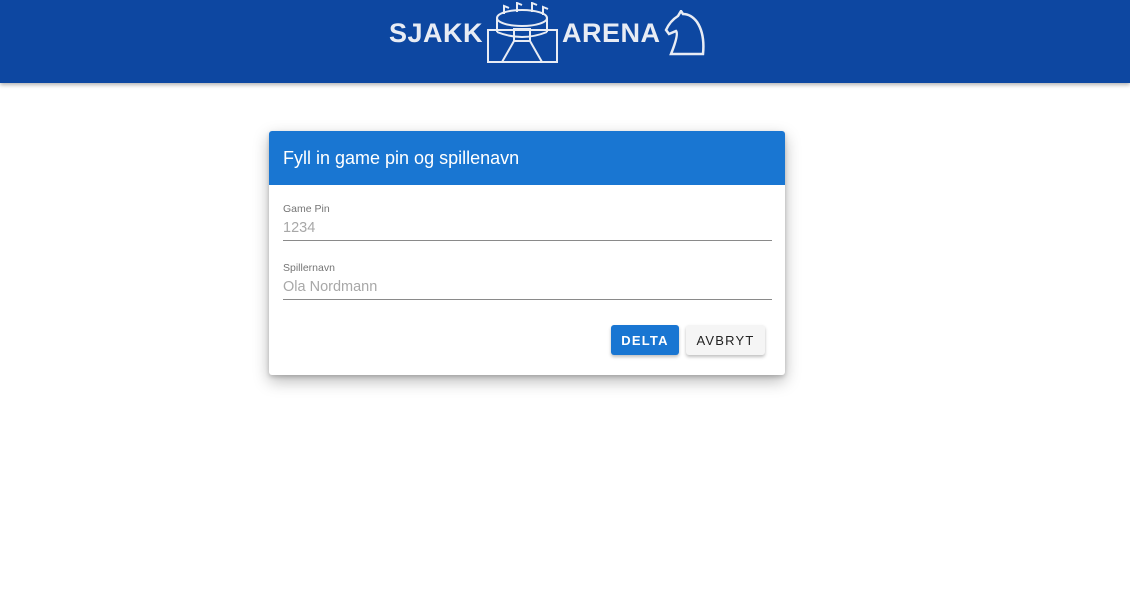 Image resolution: width=1130 pixels, height=600 pixels. I want to click on sjakk-arena-logo: SJAKK ARENA, so click(547, 33).